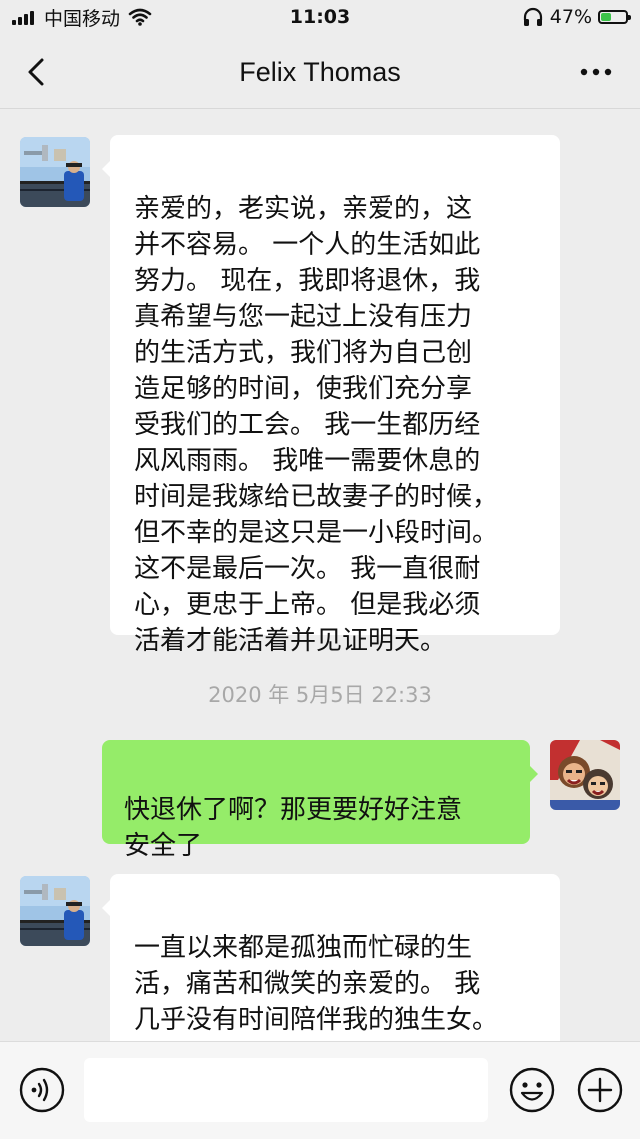 This screenshot has width=640, height=1139. What do you see at coordinates (320, 695) in the screenshot?
I see `message-timestamp: 2020 年 5月5日 22:33` at bounding box center [320, 695].